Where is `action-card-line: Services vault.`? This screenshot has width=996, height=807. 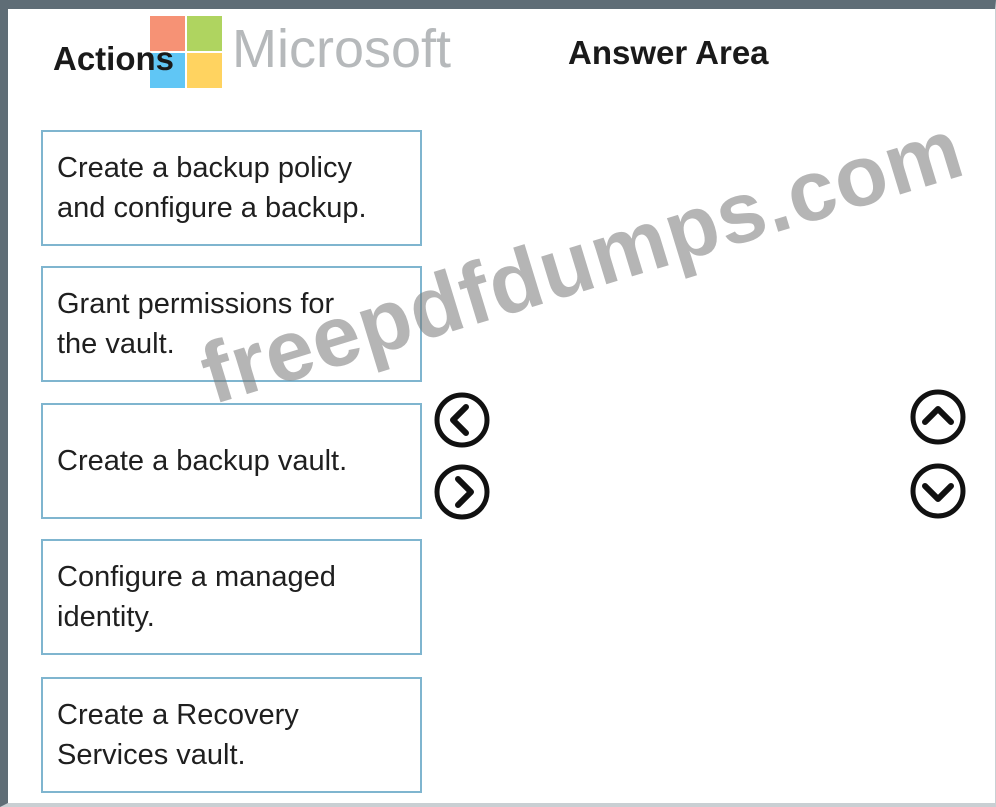
action-card-line: Services vault. is located at coordinates (151, 755).